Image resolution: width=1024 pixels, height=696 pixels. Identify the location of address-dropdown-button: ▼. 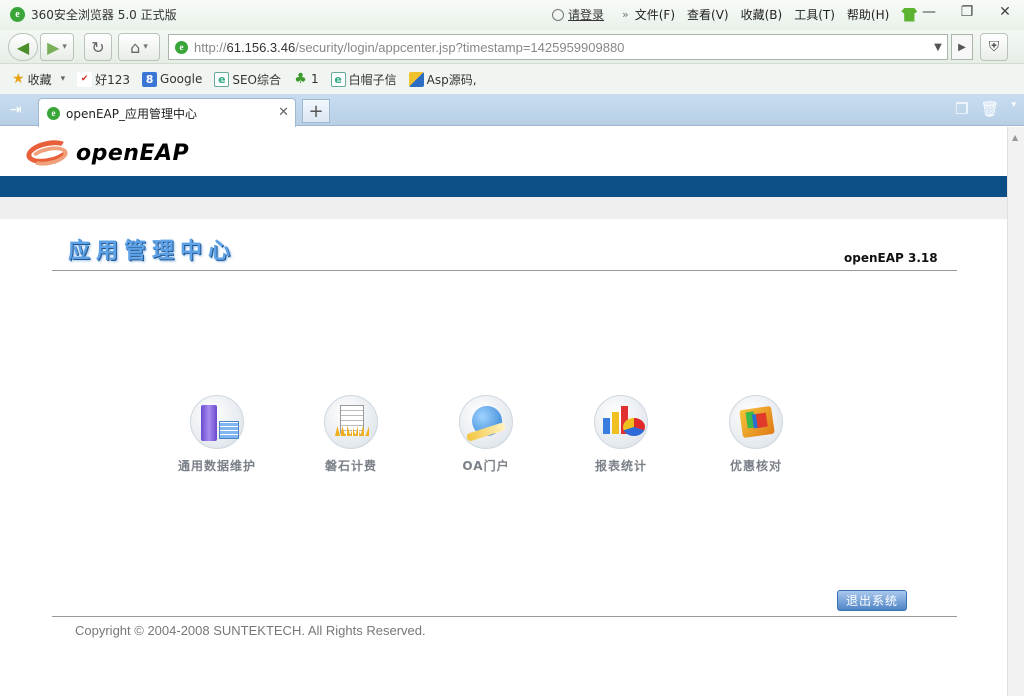
(938, 47).